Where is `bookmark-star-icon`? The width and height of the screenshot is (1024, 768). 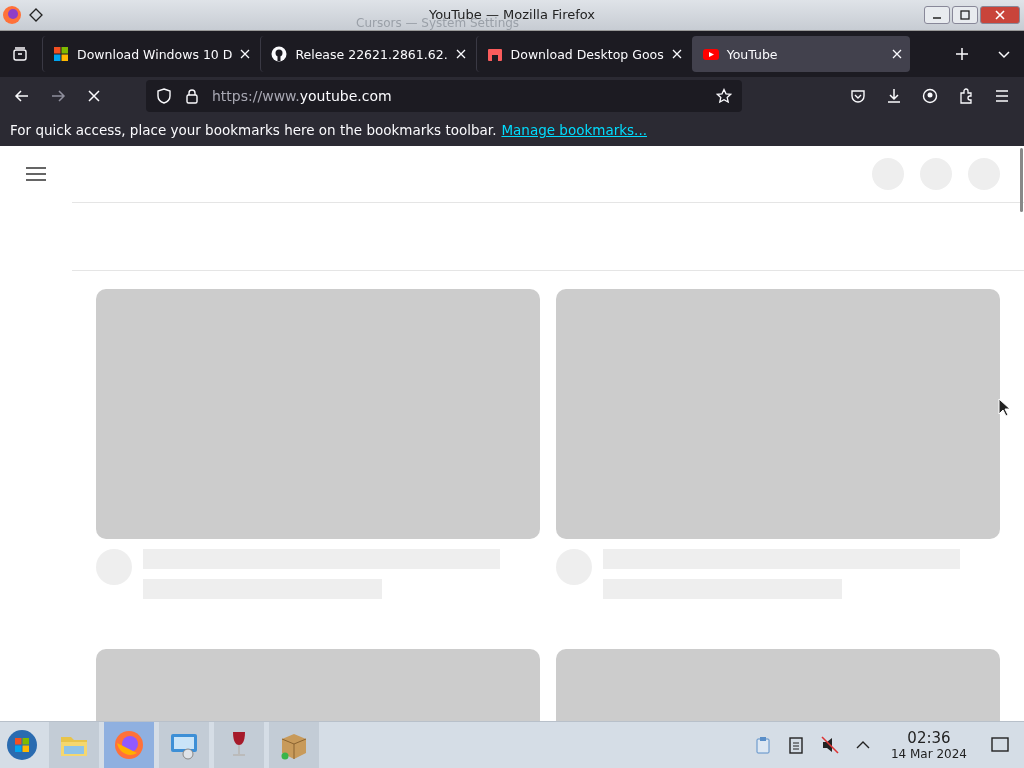
bookmark-star-icon is located at coordinates (724, 95).